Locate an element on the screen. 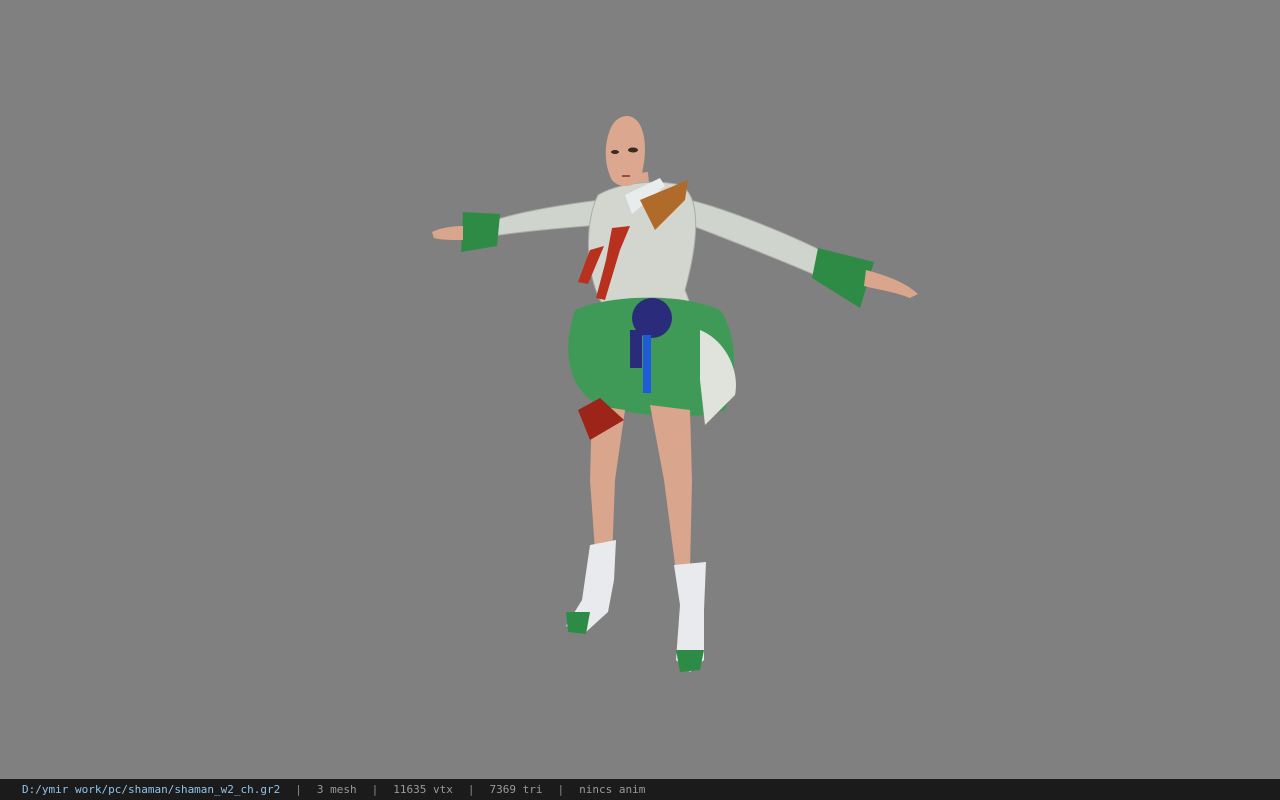  file-path: D:/ymir work/pc/shaman/shaman_w2_ch.gr2 is located at coordinates (151, 789).